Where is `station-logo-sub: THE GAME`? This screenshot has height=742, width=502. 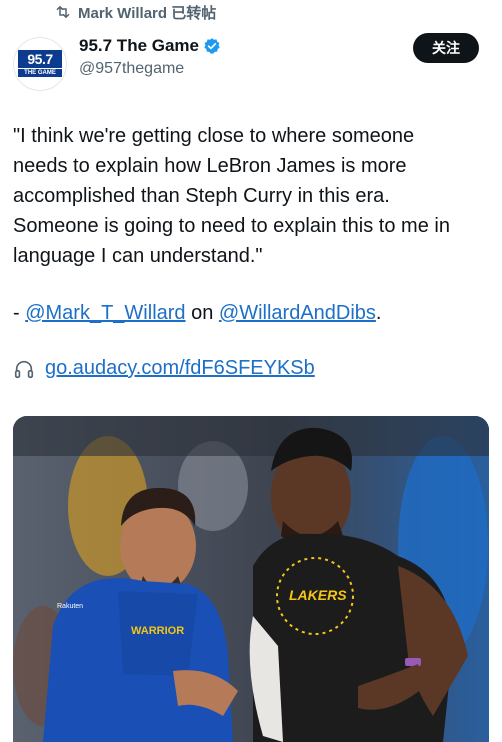
station-logo-sub: THE GAME is located at coordinates (40, 73).